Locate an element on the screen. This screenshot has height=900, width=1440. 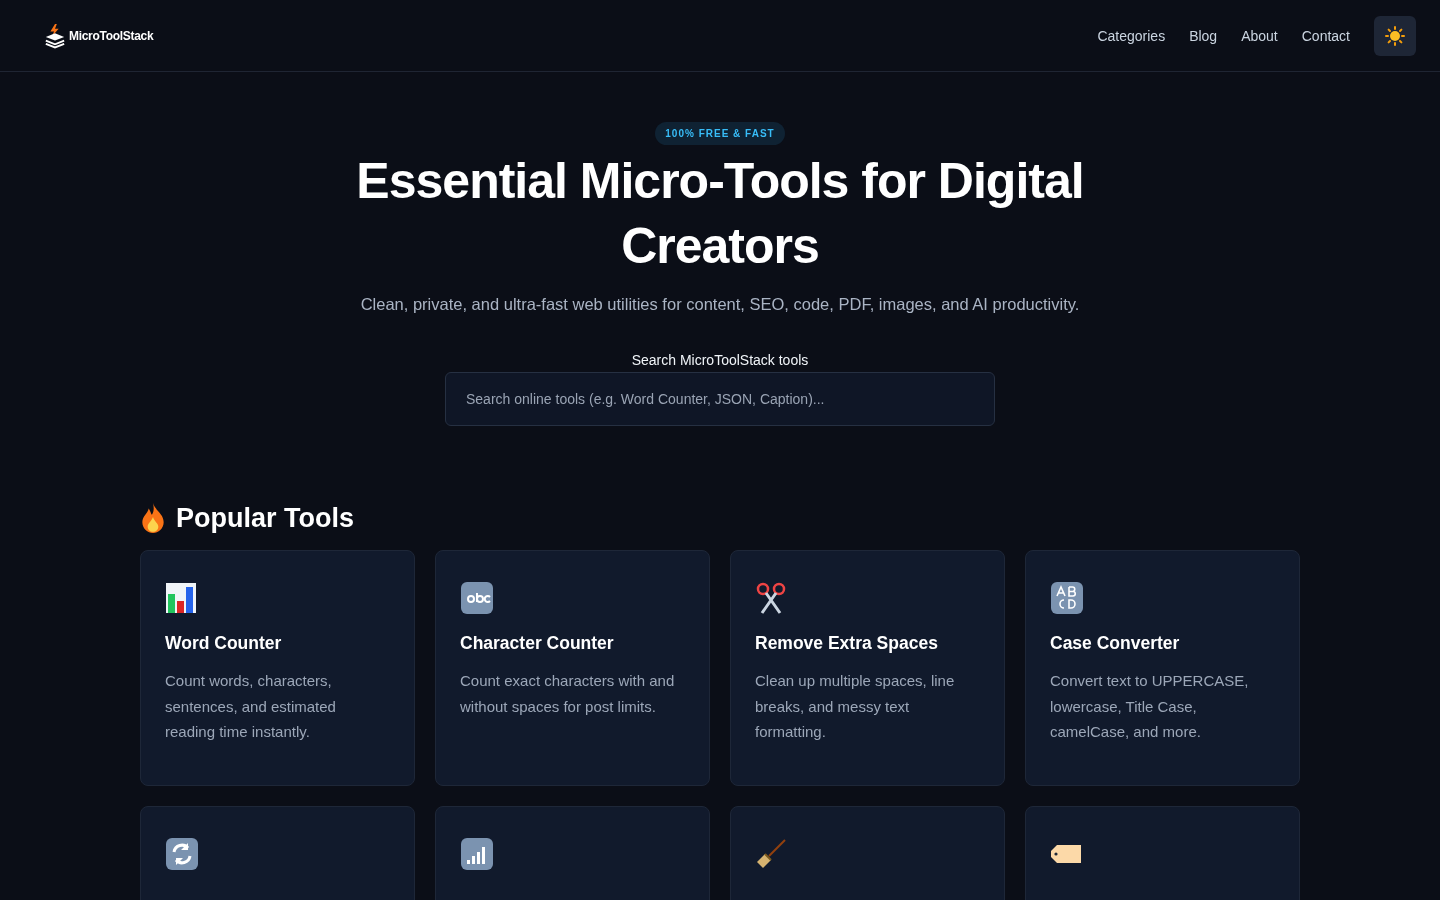
hero-title: Essential Micro-Tools for Digital Creators is located at coordinates (720, 214).